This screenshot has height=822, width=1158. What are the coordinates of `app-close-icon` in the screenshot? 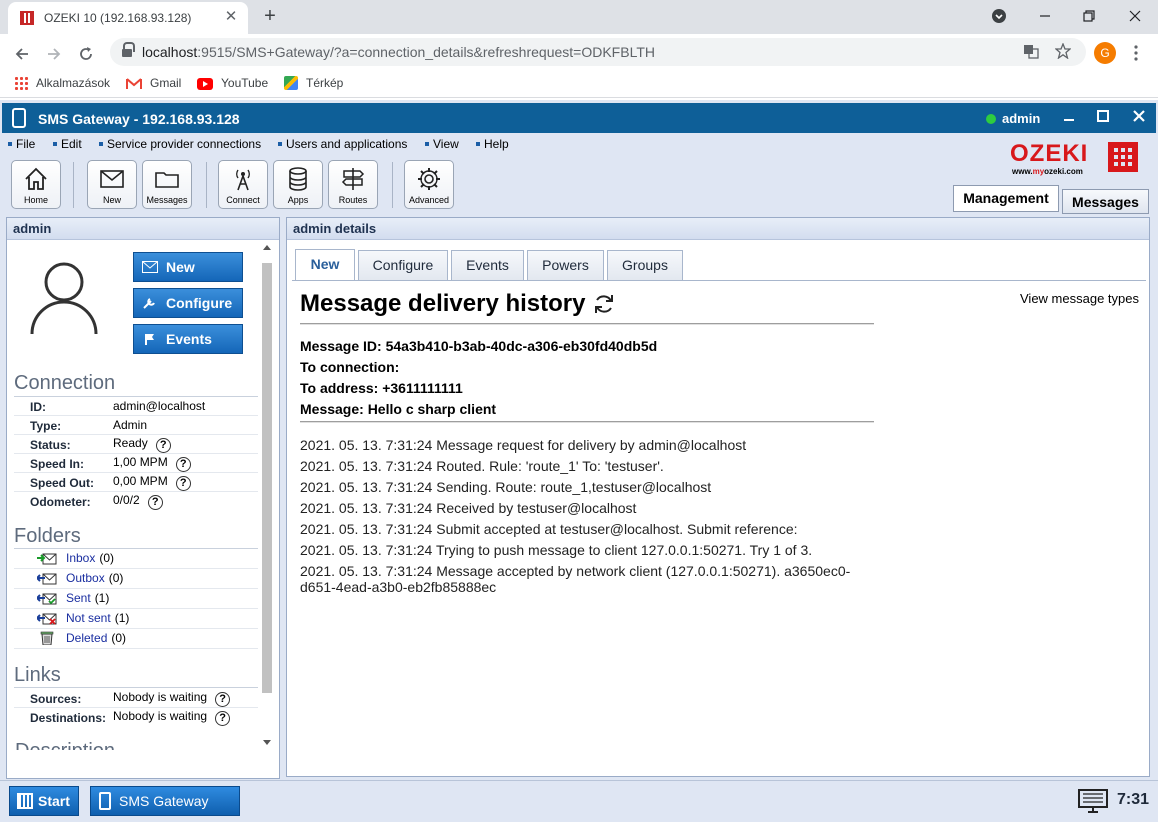 It's located at (1139, 118).